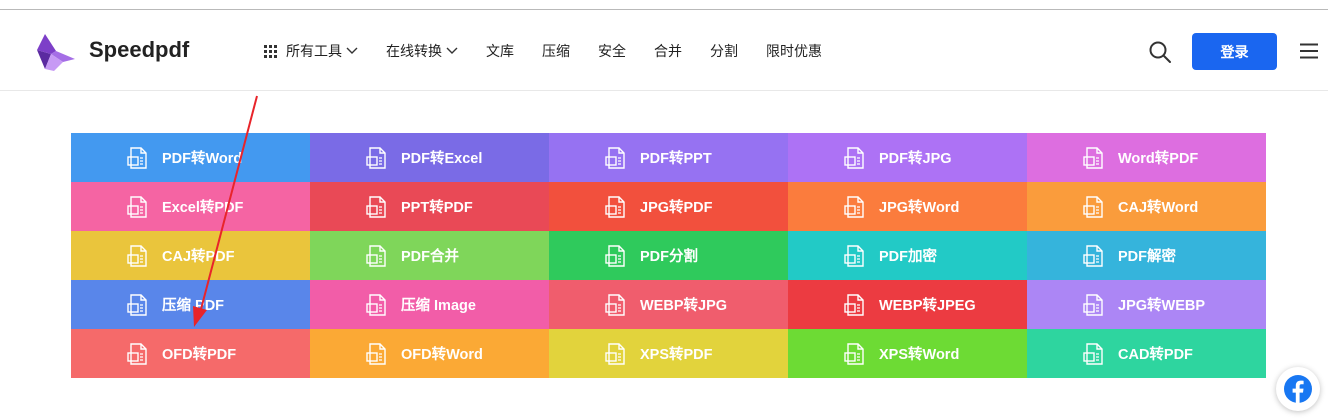 The height and width of the screenshot is (420, 1328). Describe the element at coordinates (919, 208) in the screenshot. I see `tool-label: JPG转Word` at that location.